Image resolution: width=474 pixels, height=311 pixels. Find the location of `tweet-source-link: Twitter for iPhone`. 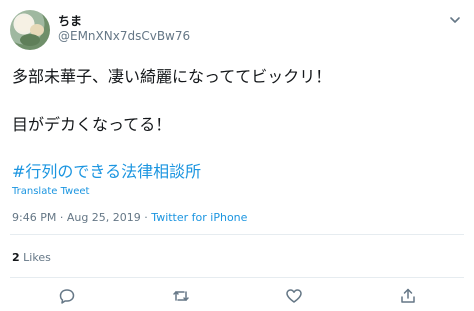

tweet-source-link: Twitter for iPhone is located at coordinates (199, 217).